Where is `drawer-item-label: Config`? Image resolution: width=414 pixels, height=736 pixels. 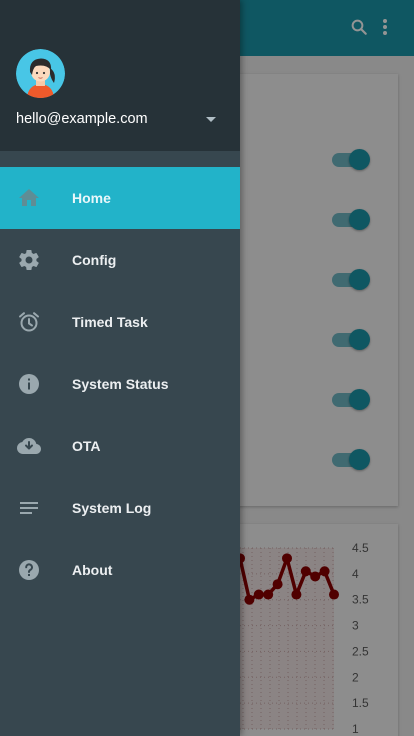
drawer-item-label: Config is located at coordinates (94, 260).